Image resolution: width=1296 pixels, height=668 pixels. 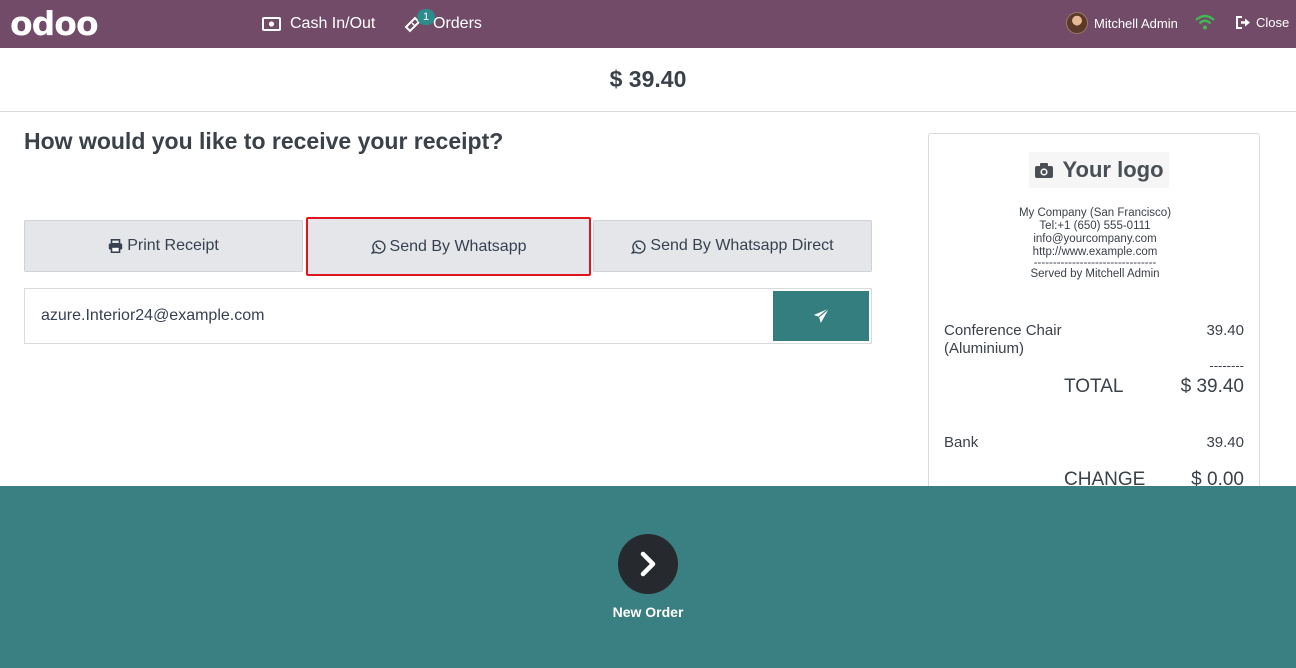 What do you see at coordinates (426, 17) in the screenshot?
I see `orders-count-badge: 1` at bounding box center [426, 17].